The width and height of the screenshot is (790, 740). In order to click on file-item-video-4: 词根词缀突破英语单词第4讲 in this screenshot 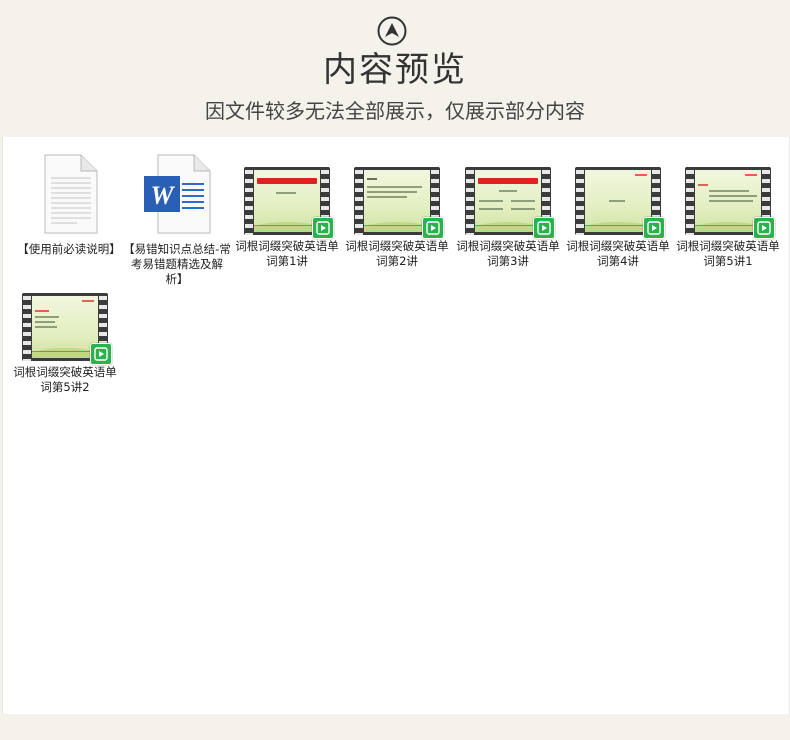, I will do `click(618, 218)`.